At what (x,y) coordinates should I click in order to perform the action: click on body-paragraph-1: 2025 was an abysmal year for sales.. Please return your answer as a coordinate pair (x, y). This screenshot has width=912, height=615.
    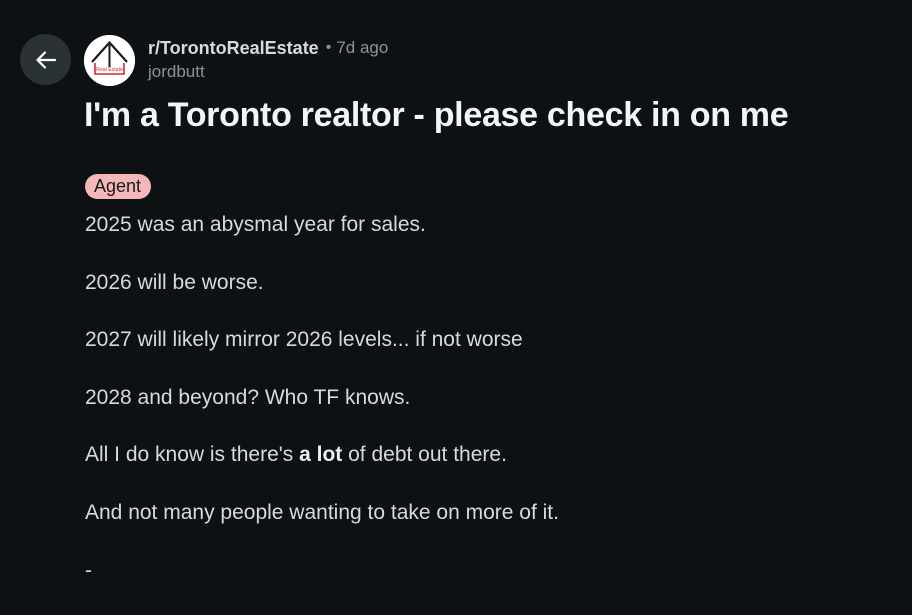
    Looking at the image, I should click on (255, 224).